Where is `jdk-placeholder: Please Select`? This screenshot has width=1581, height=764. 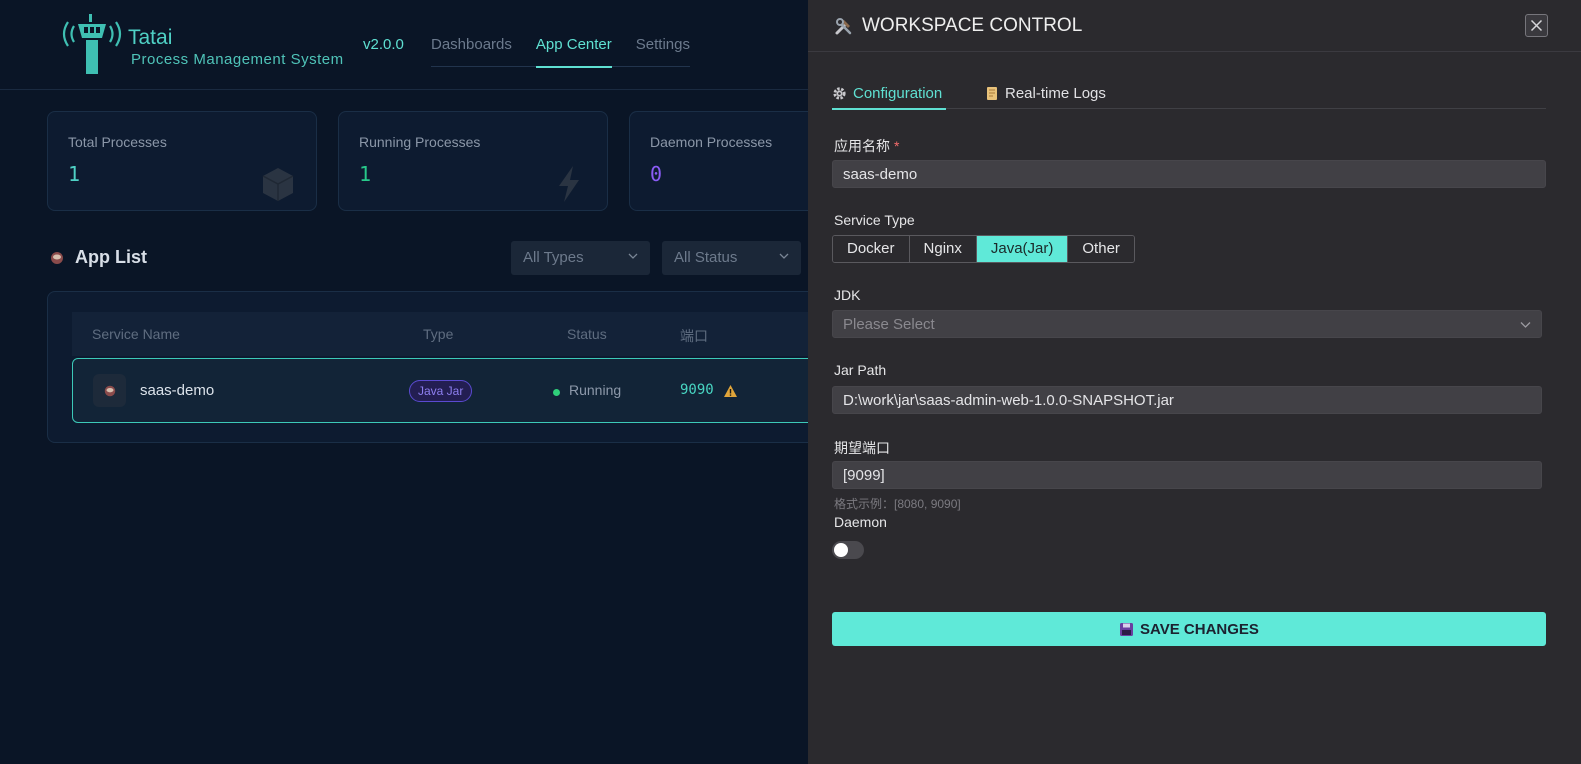
jdk-placeholder: Please Select is located at coordinates (889, 324).